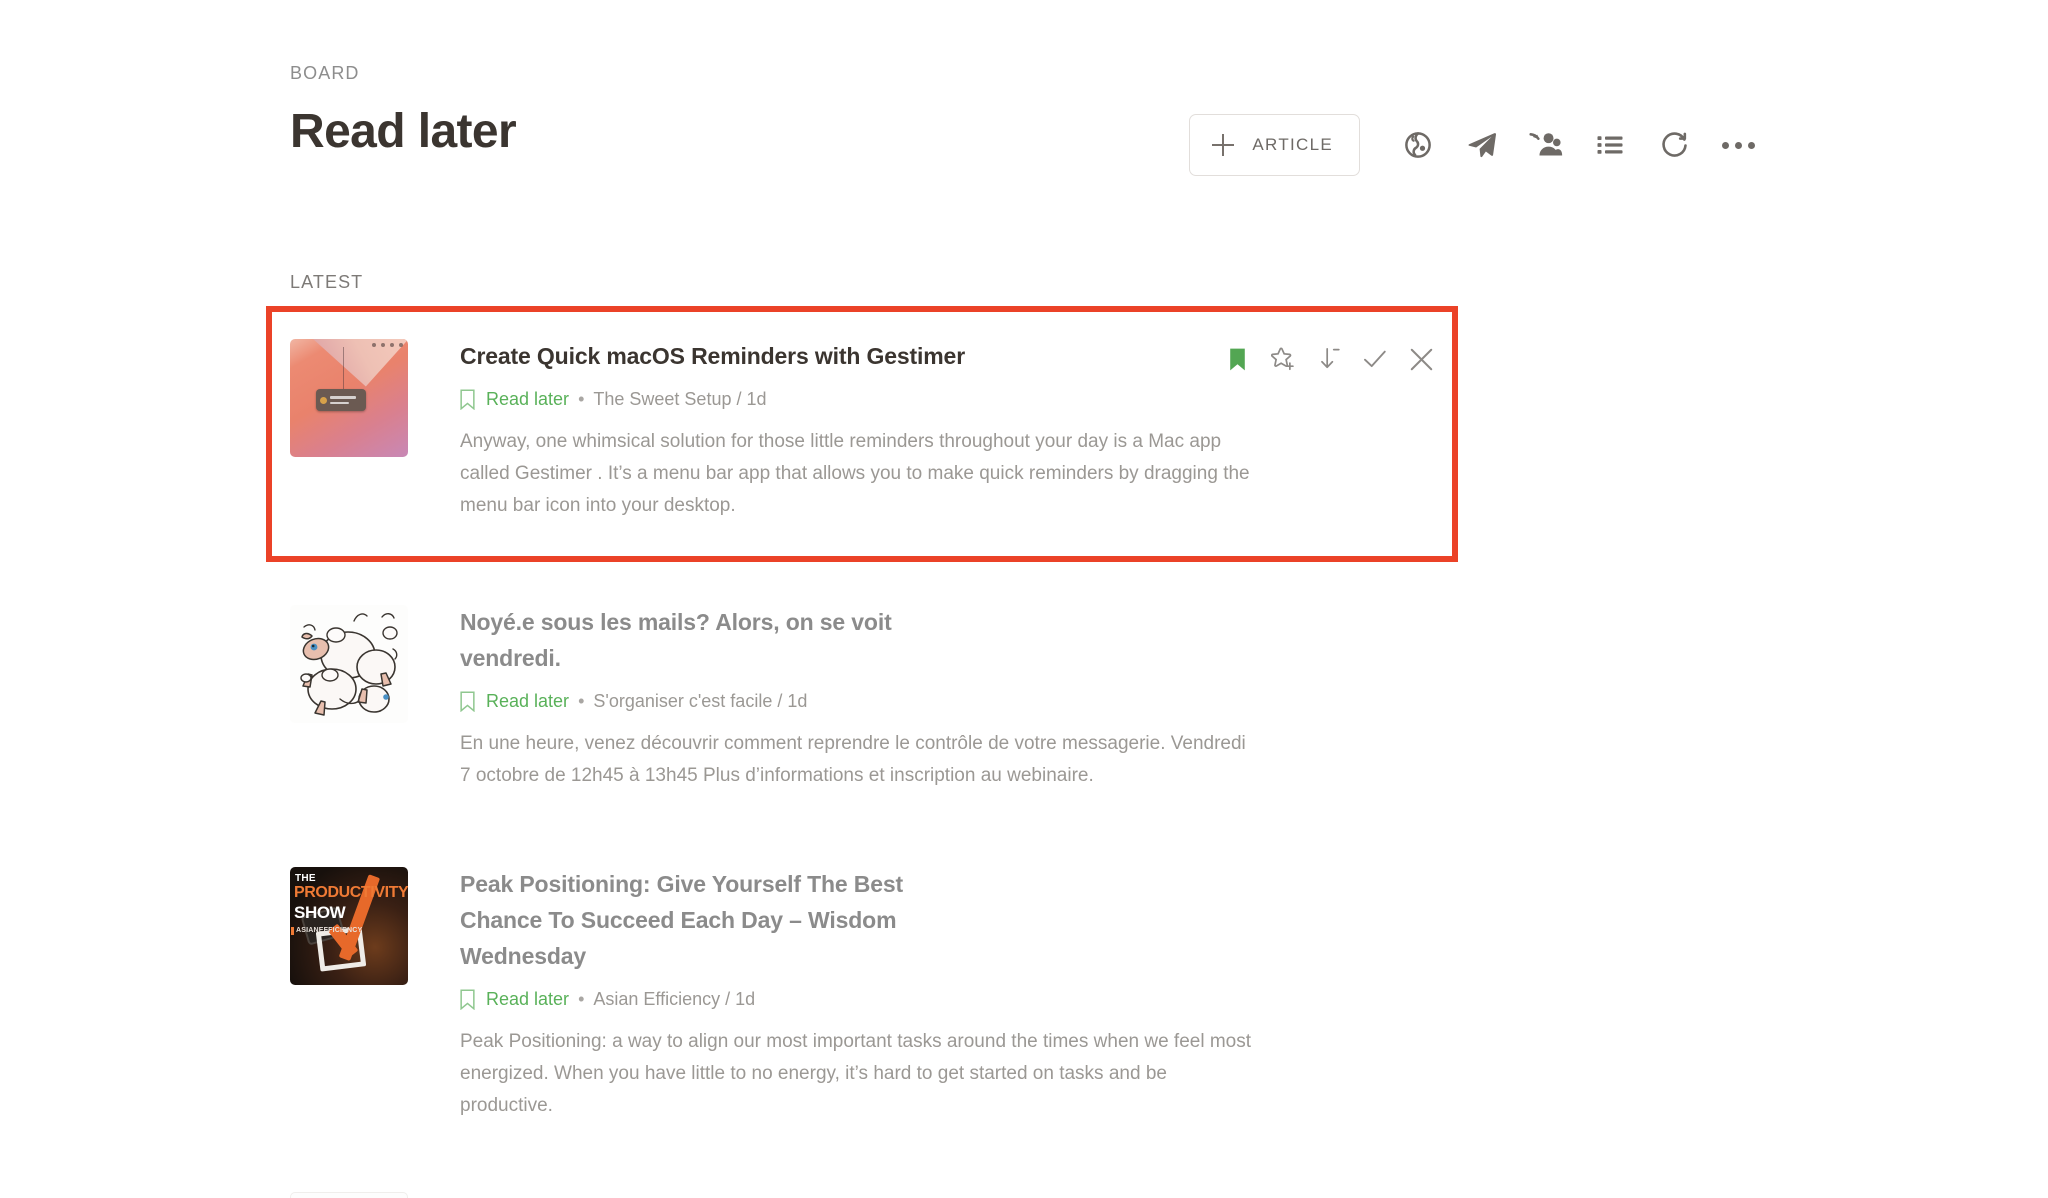  Describe the element at coordinates (700, 701) in the screenshot. I see `article-source: S'organiser c'est facile / 1d` at that location.